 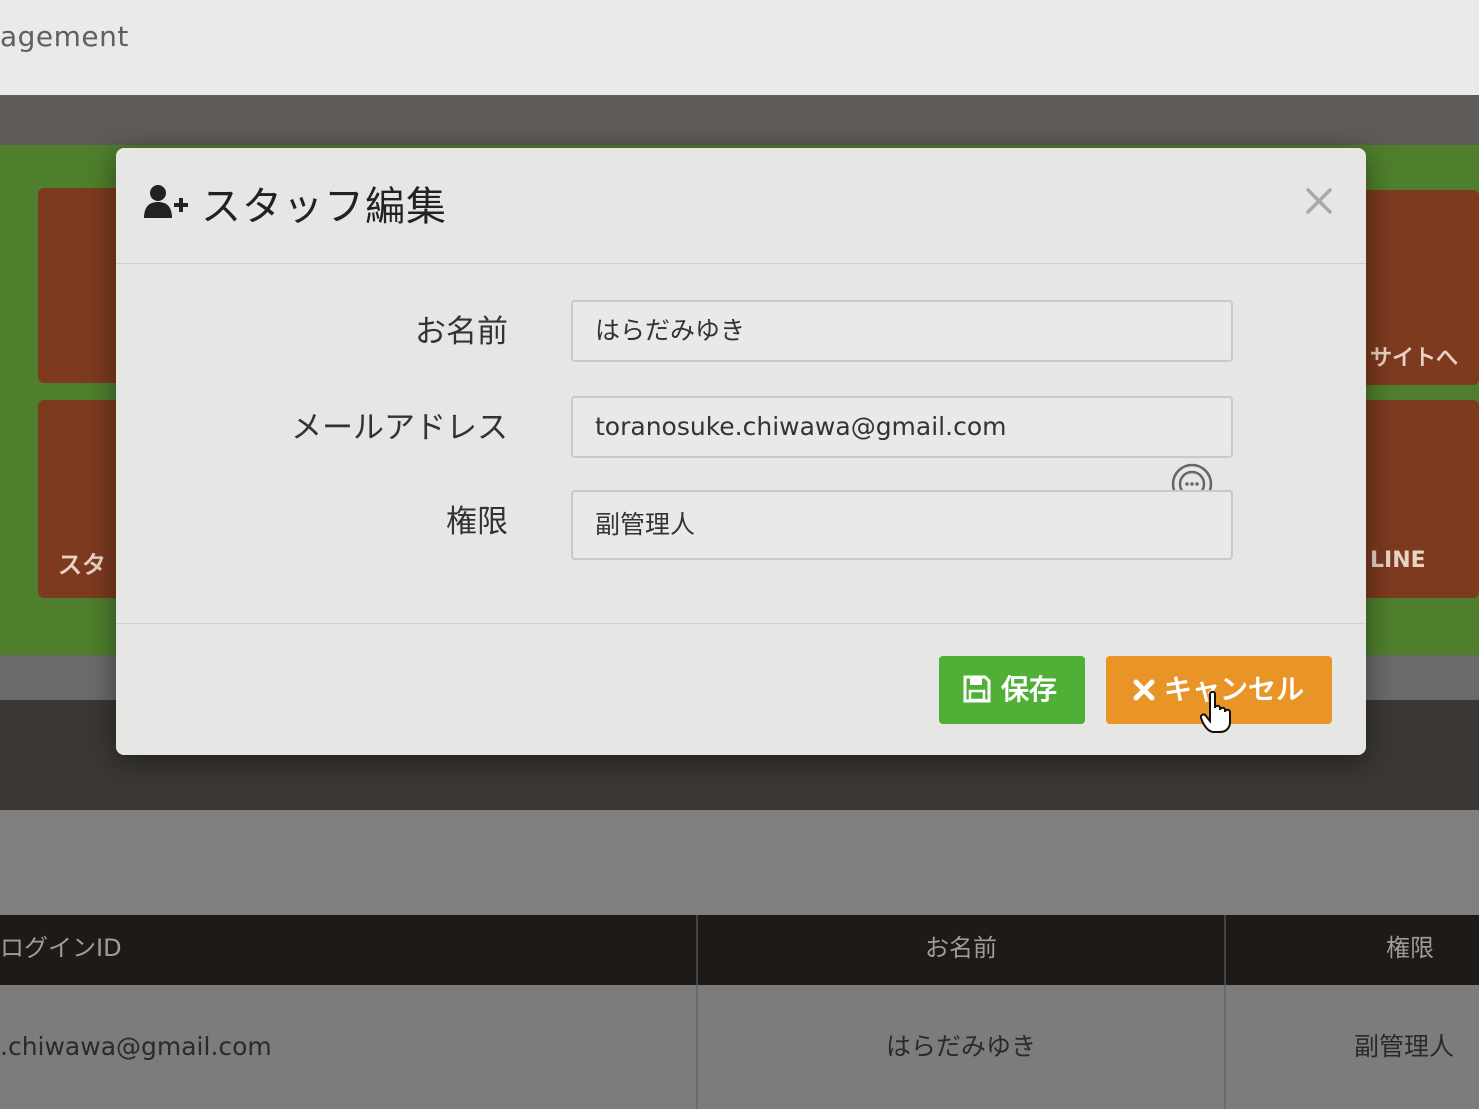 What do you see at coordinates (82, 565) in the screenshot?
I see `tile-label: スタ` at bounding box center [82, 565].